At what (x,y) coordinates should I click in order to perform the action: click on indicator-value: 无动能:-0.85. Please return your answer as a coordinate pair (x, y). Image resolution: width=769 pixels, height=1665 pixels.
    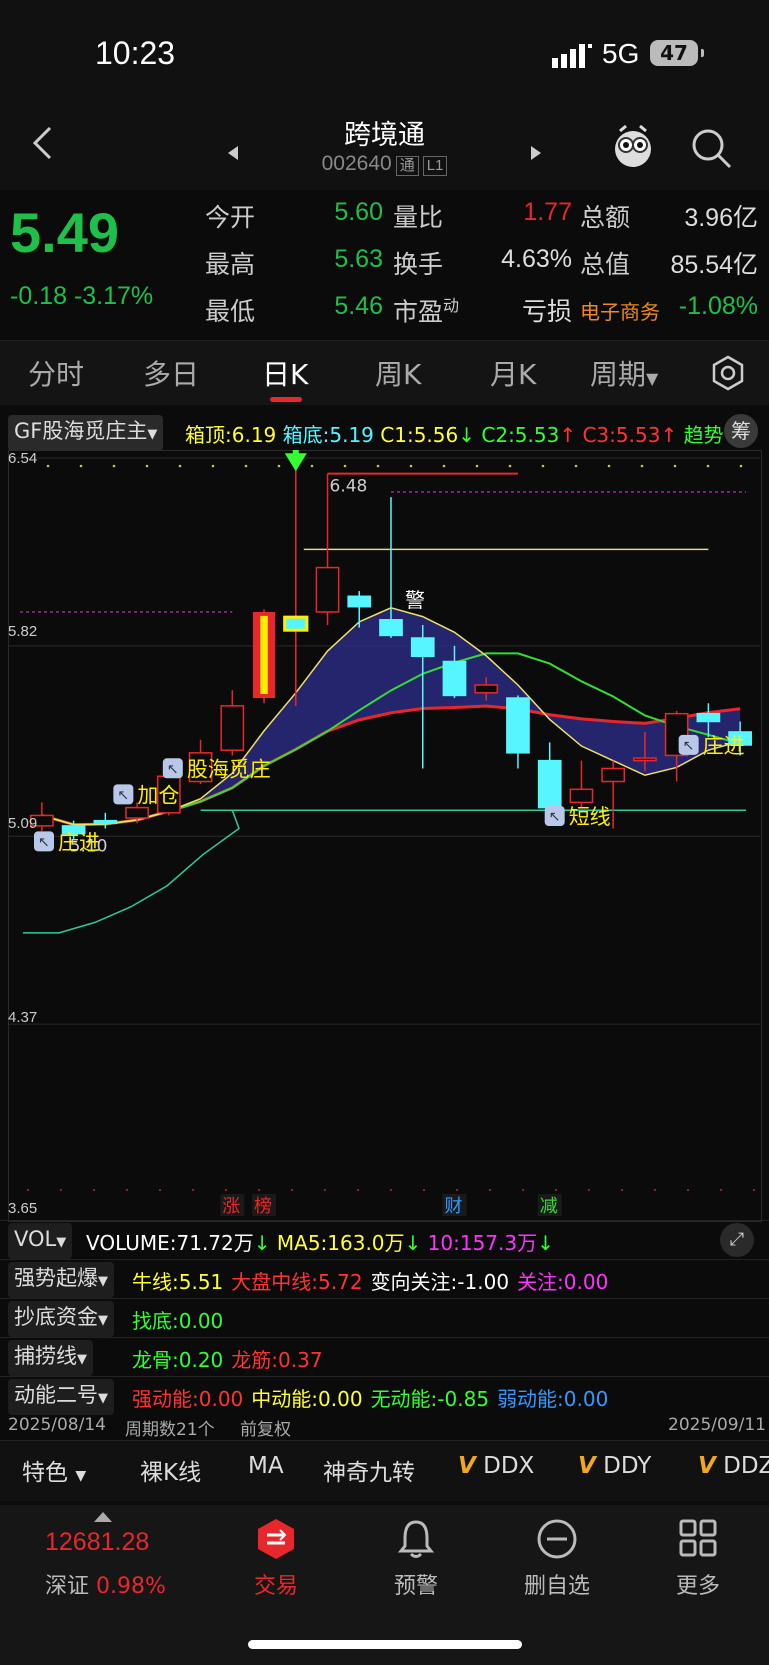
    Looking at the image, I should click on (430, 1399).